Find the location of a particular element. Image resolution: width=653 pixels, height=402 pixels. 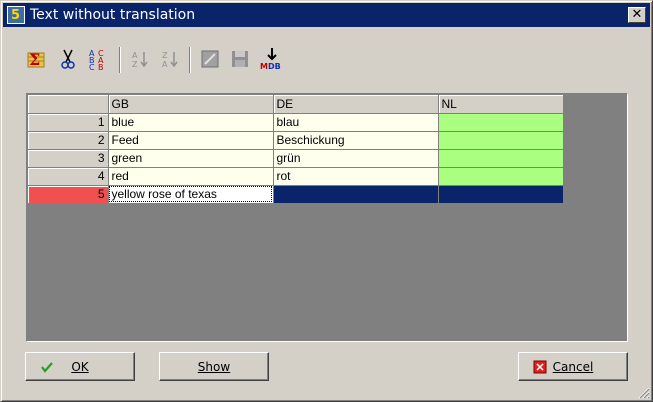

column-header-de: DE is located at coordinates (356, 104).